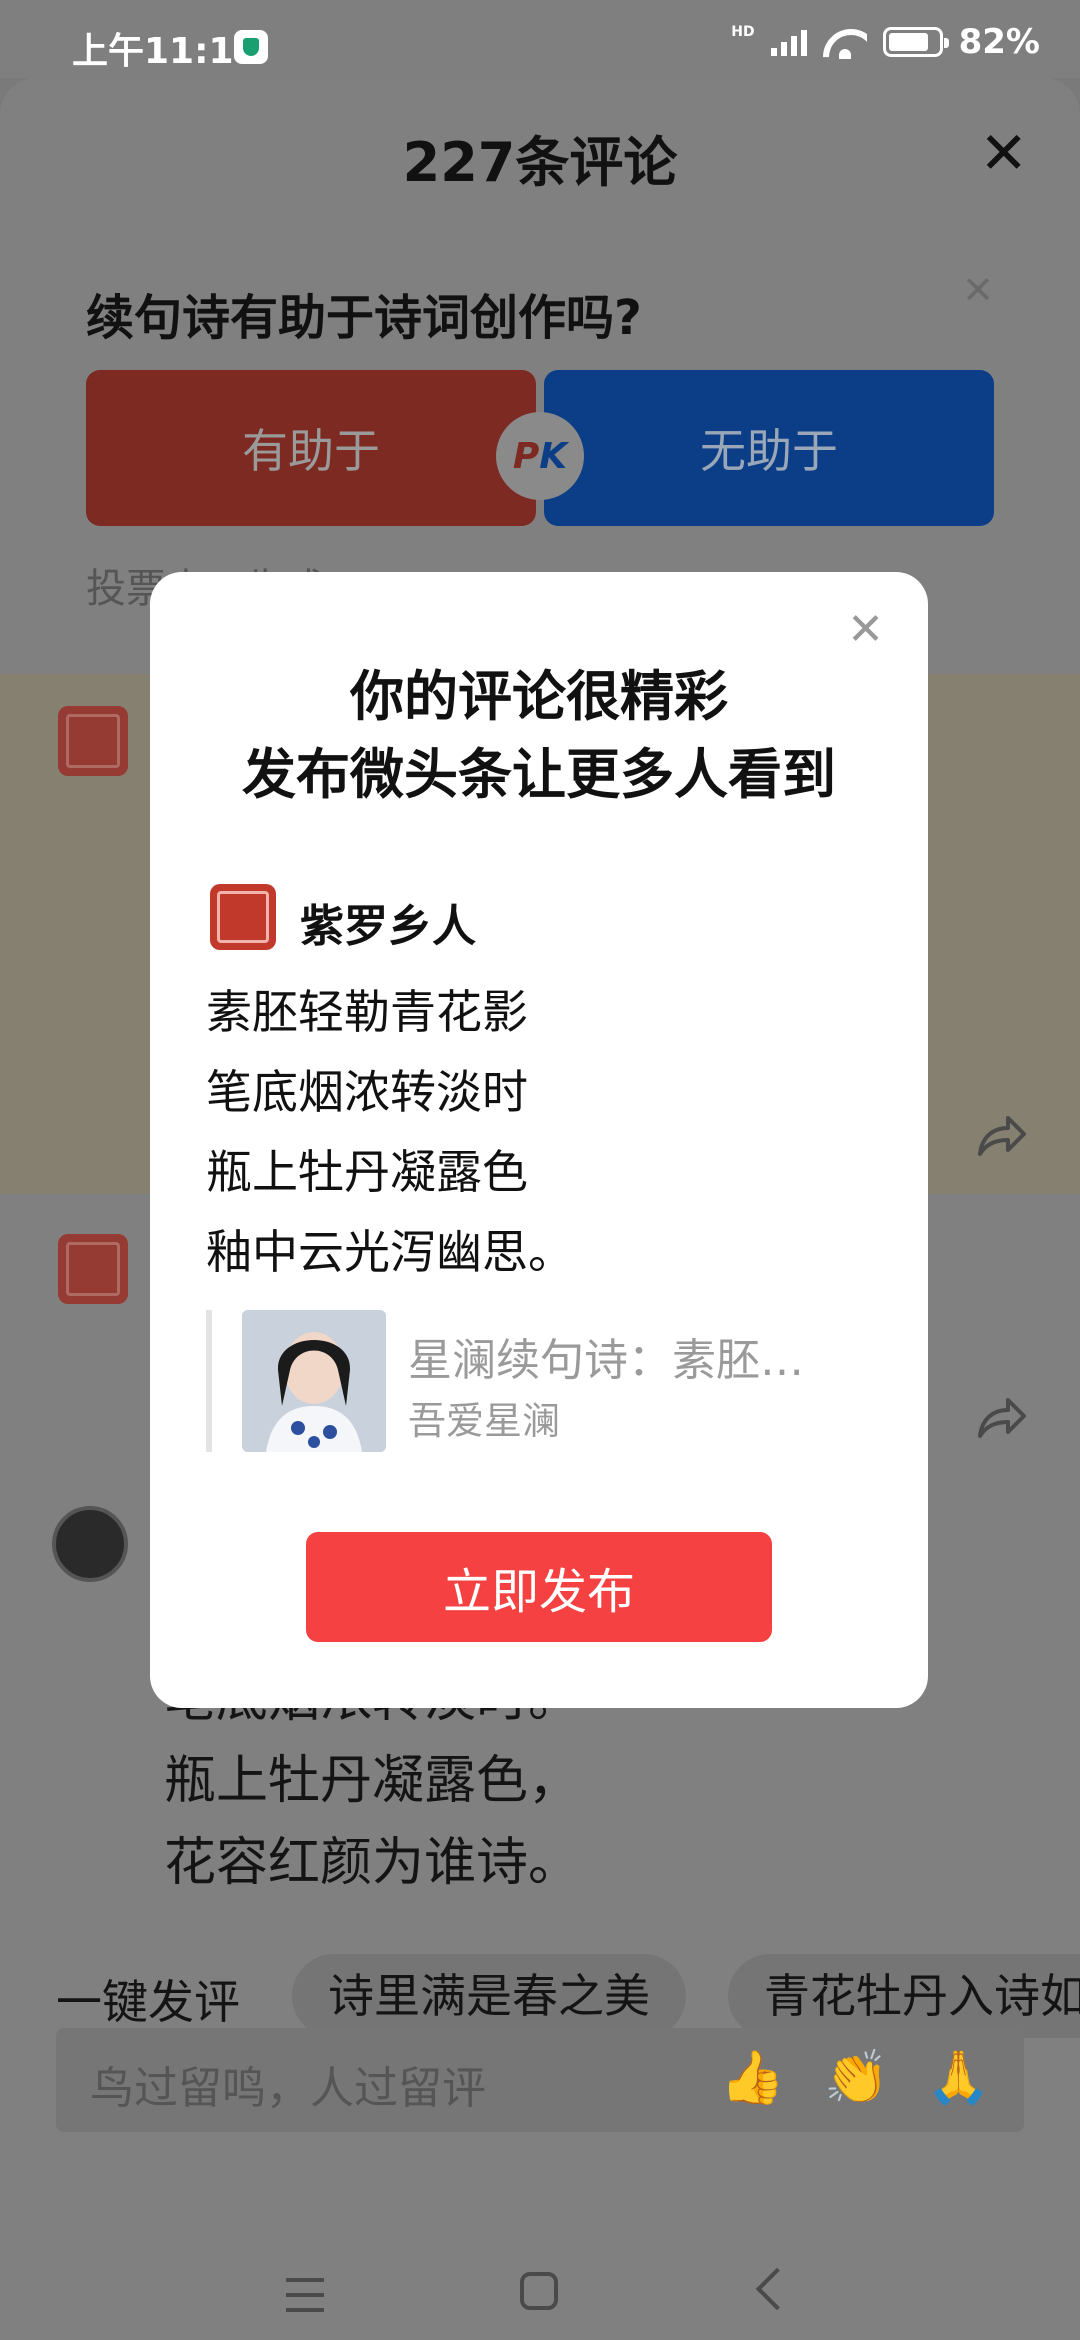  I want to click on quick-comment-chip: 青花牡丹入诗如, so click(904, 1996).